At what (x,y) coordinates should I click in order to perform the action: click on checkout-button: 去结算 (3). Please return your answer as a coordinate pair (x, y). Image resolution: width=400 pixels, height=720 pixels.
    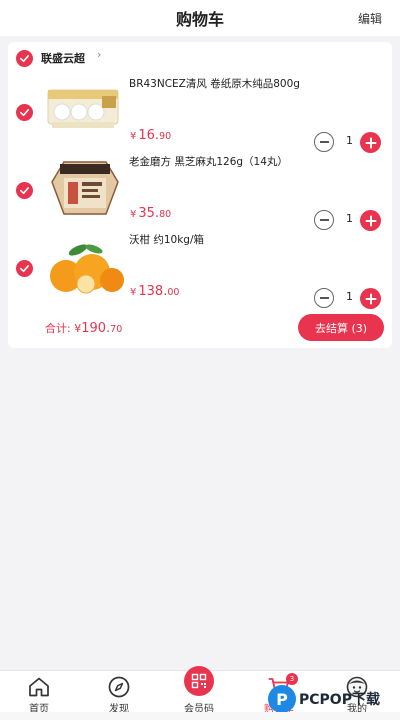
    Looking at the image, I should click on (341, 327).